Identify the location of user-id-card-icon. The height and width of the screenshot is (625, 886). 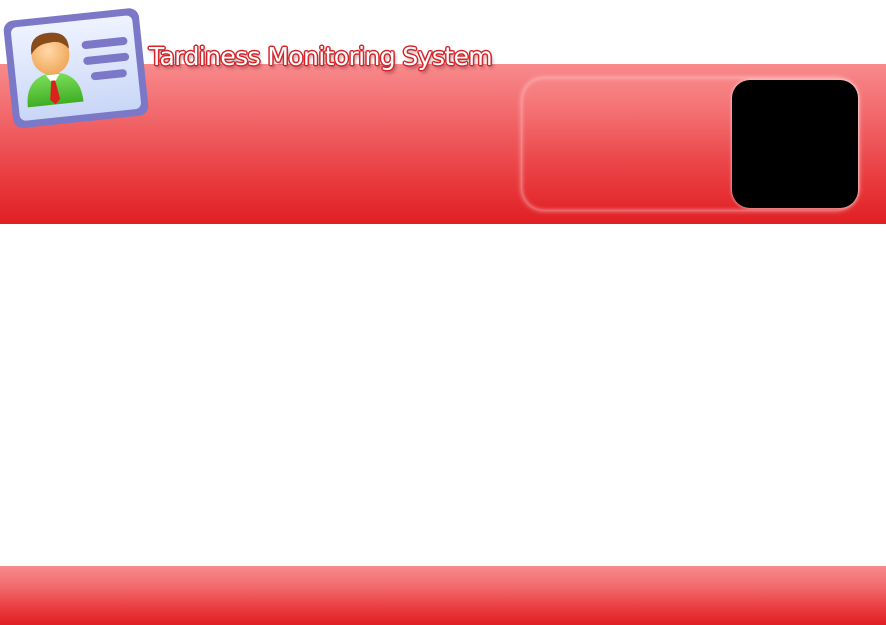
(76, 68).